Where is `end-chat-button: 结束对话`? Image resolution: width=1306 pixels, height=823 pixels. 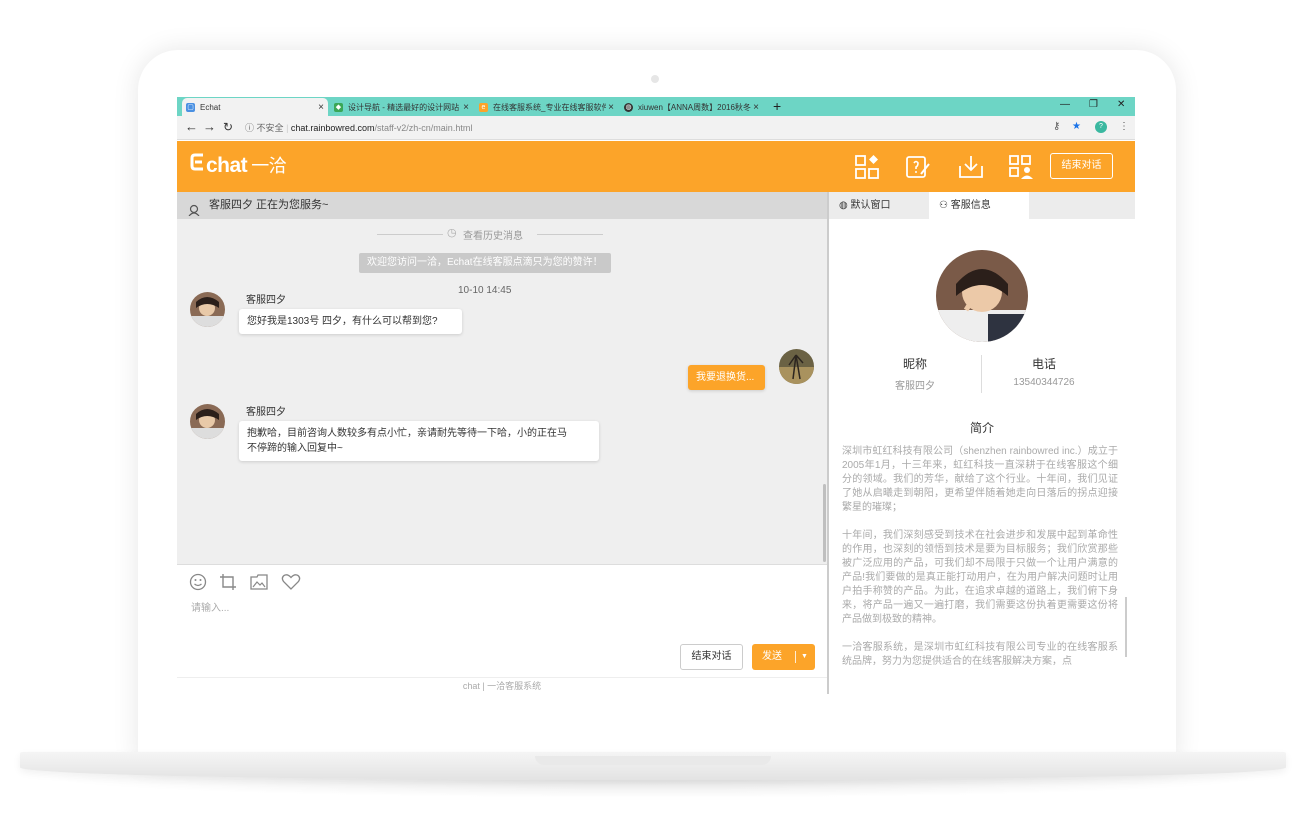
end-chat-button: 结束对话 is located at coordinates (711, 657).